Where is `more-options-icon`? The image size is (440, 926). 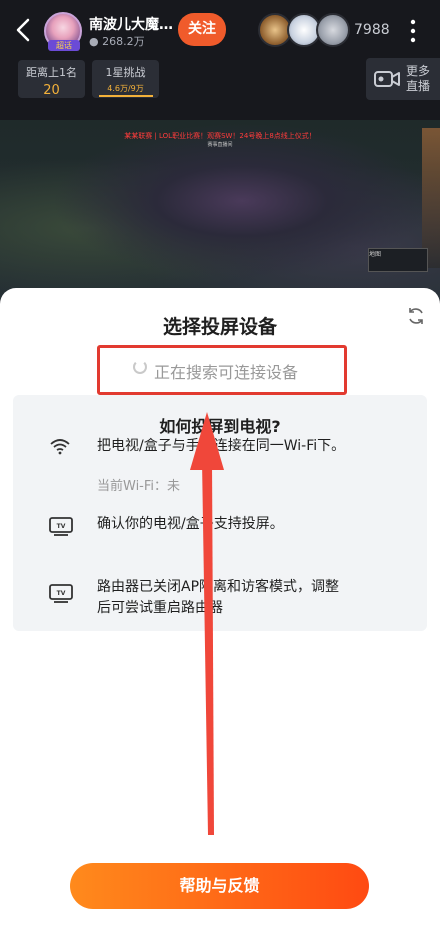 more-options-icon is located at coordinates (413, 31).